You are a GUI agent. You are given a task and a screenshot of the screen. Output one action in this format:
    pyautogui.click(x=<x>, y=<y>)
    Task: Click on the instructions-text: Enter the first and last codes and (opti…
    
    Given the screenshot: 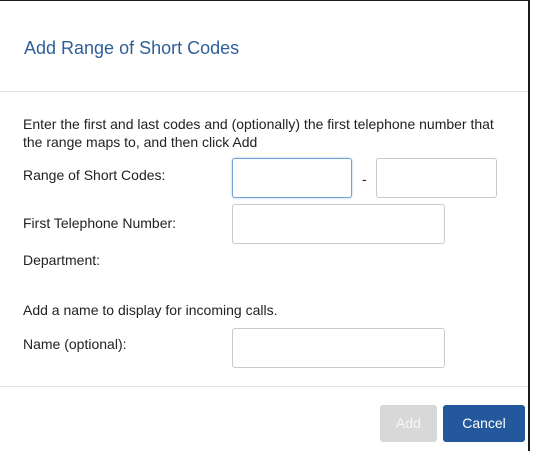 What is the action you would take?
    pyautogui.click(x=258, y=133)
    